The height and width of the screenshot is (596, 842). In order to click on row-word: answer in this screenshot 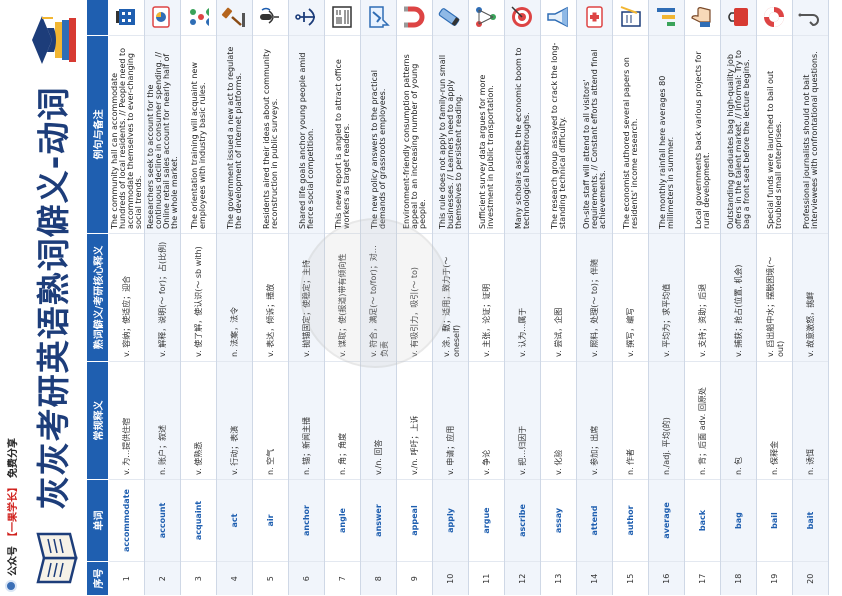, I will do `click(378, 520)`.